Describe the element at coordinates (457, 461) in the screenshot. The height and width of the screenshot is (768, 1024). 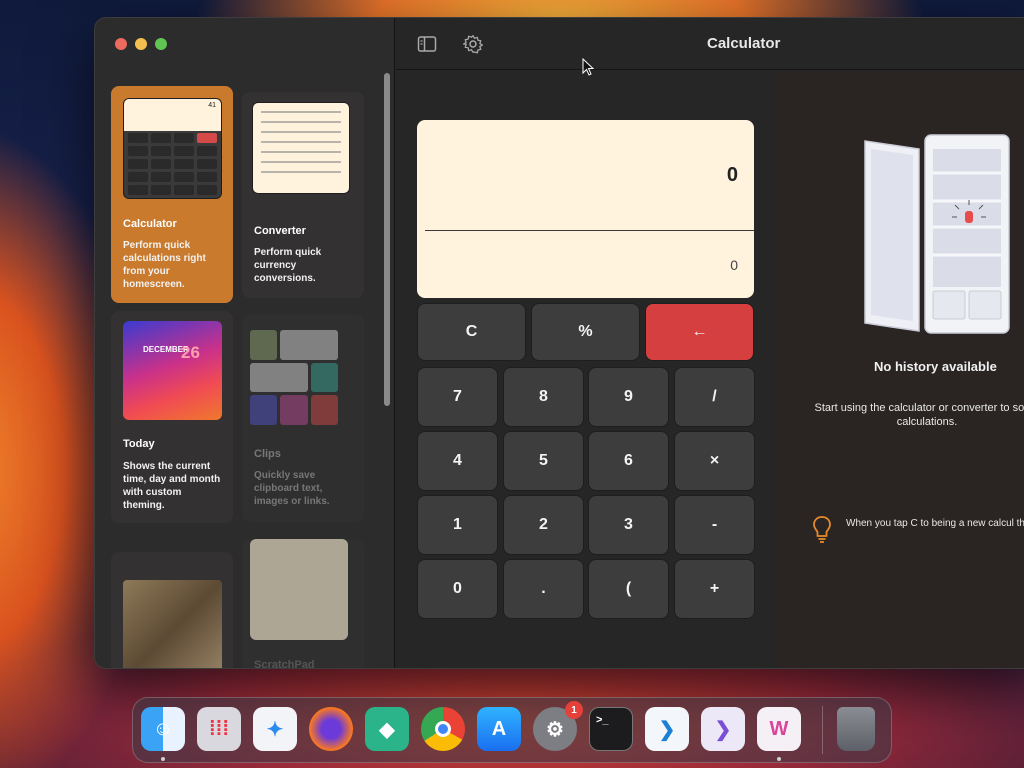
I see `key-4: 4` at that location.